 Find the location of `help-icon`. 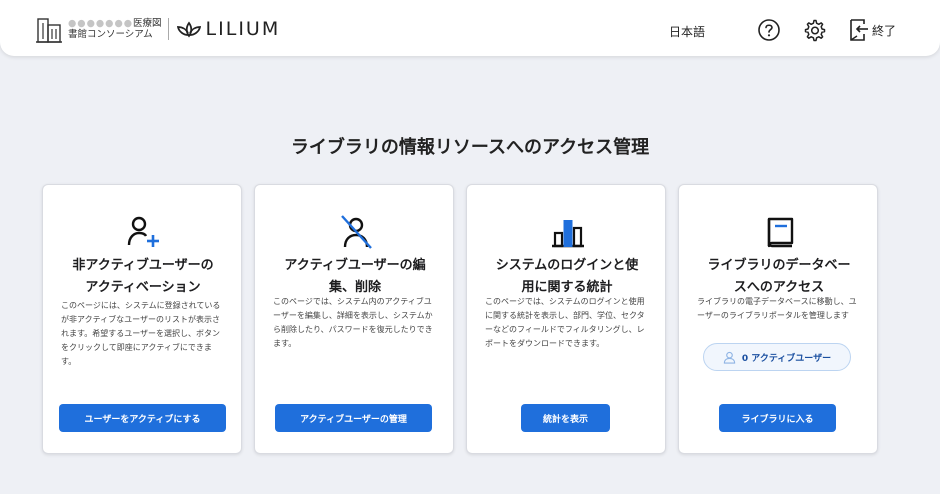

help-icon is located at coordinates (769, 30).